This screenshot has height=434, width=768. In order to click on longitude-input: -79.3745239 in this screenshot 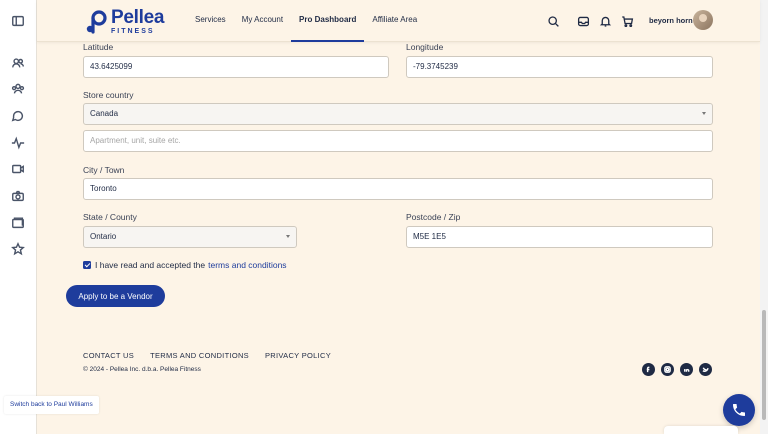, I will do `click(559, 67)`.